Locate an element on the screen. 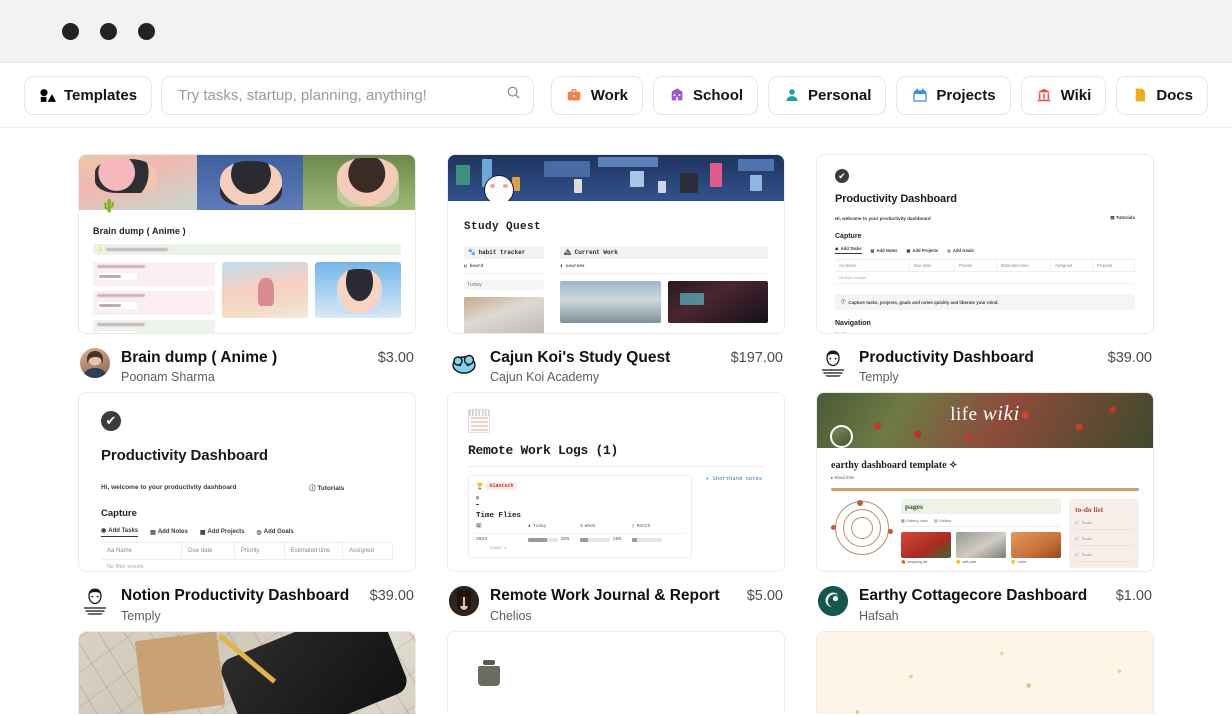  templates-brand-button: Templates is located at coordinates (88, 95).